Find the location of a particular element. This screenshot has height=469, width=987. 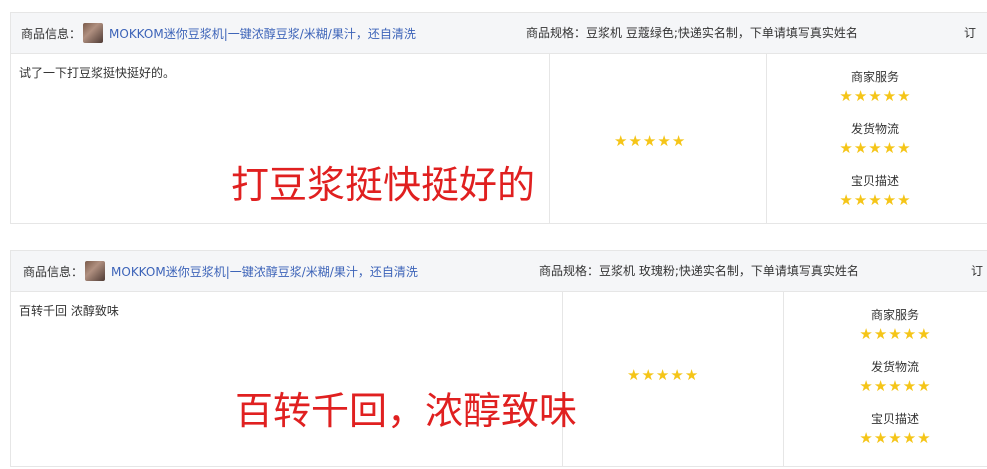

product-spec: 商品规格：豆浆机 玫瑰粉;快递实名制，下单请填写真实姓名 is located at coordinates (699, 271).